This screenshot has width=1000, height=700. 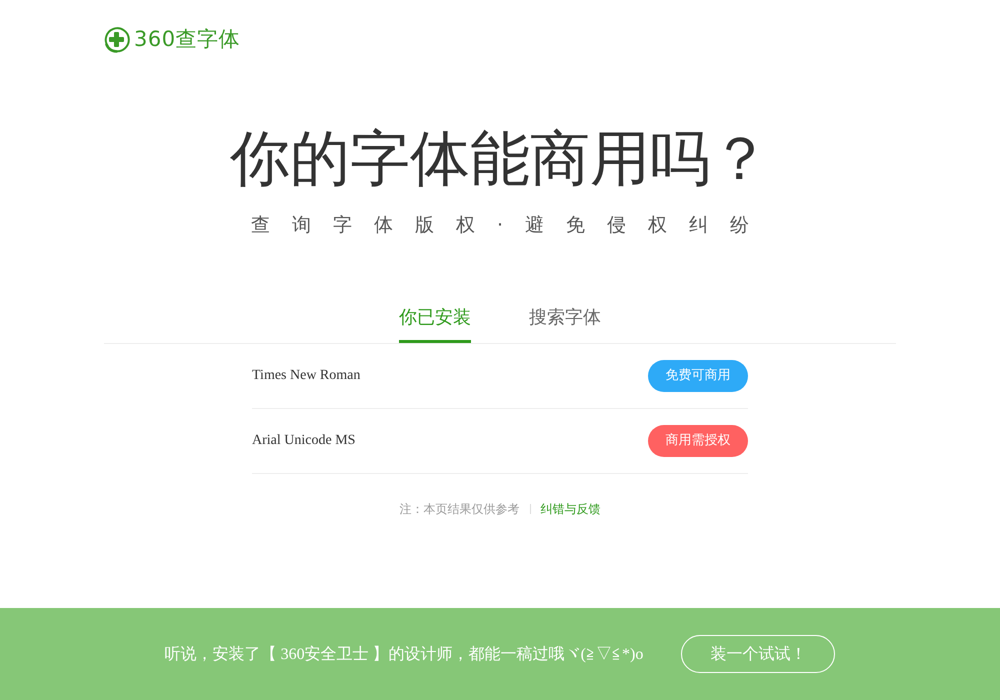 I want to click on promo-text: 听说，安装了【 360安全卫士 】的设计师，都能一稿过哦ヾ(≧▽≦*)o, so click(x=404, y=654).